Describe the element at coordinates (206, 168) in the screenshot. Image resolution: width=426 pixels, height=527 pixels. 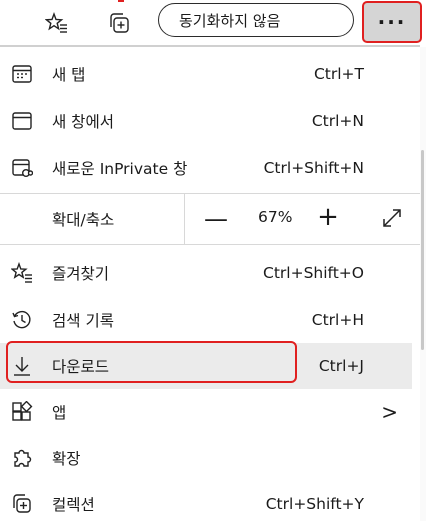
I see `menu-item-new-inprivate: 새로운 InPrivate 창 Ctrl+Shift+N` at that location.